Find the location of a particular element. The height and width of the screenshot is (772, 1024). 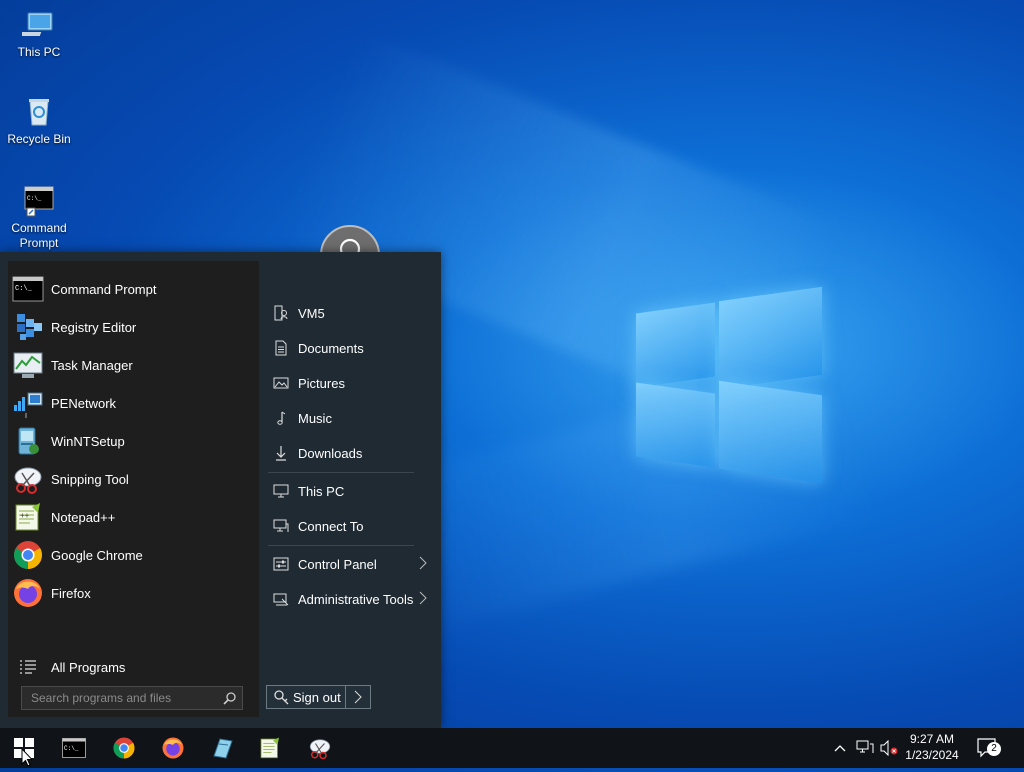

notification-icon: 2 is located at coordinates (989, 748).